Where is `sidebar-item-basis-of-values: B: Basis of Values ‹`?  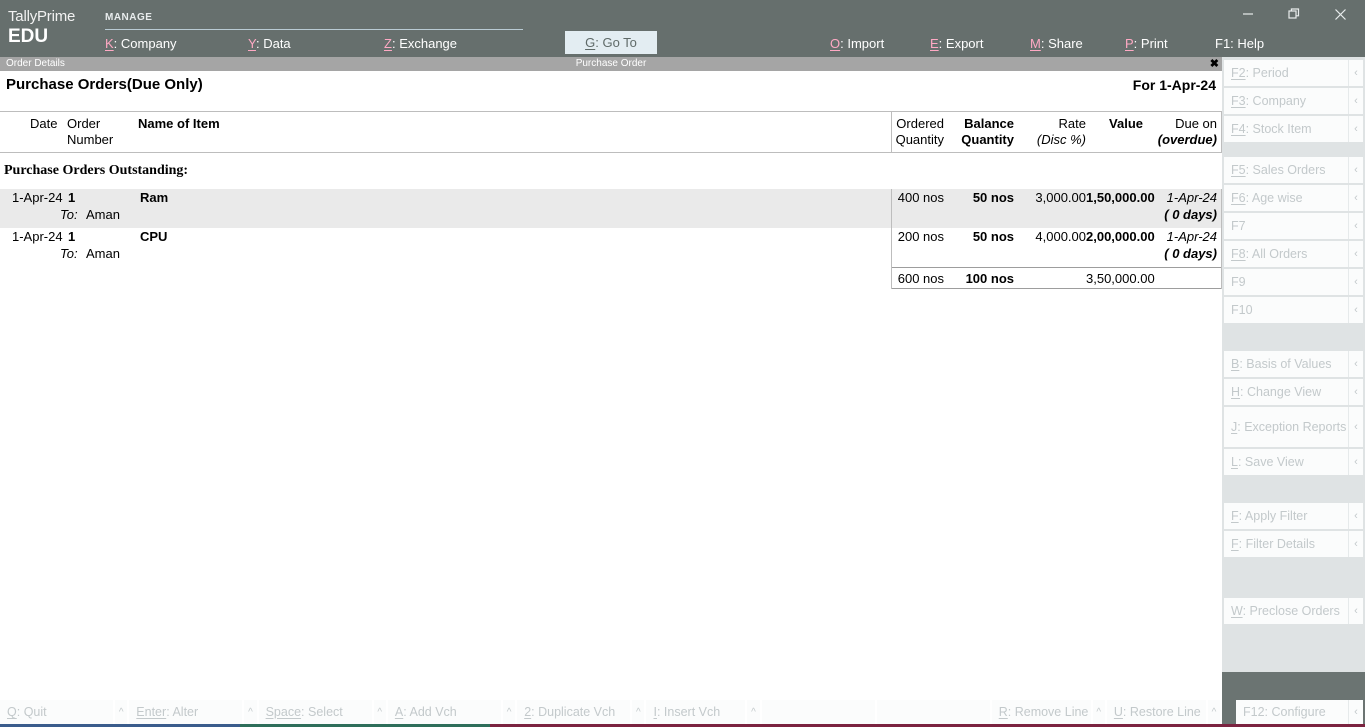
sidebar-item-basis-of-values: B: Basis of Values ‹ is located at coordinates (1293, 364).